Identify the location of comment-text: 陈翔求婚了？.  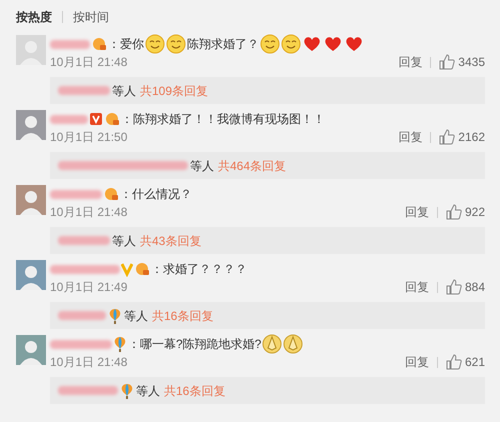
(223, 44).